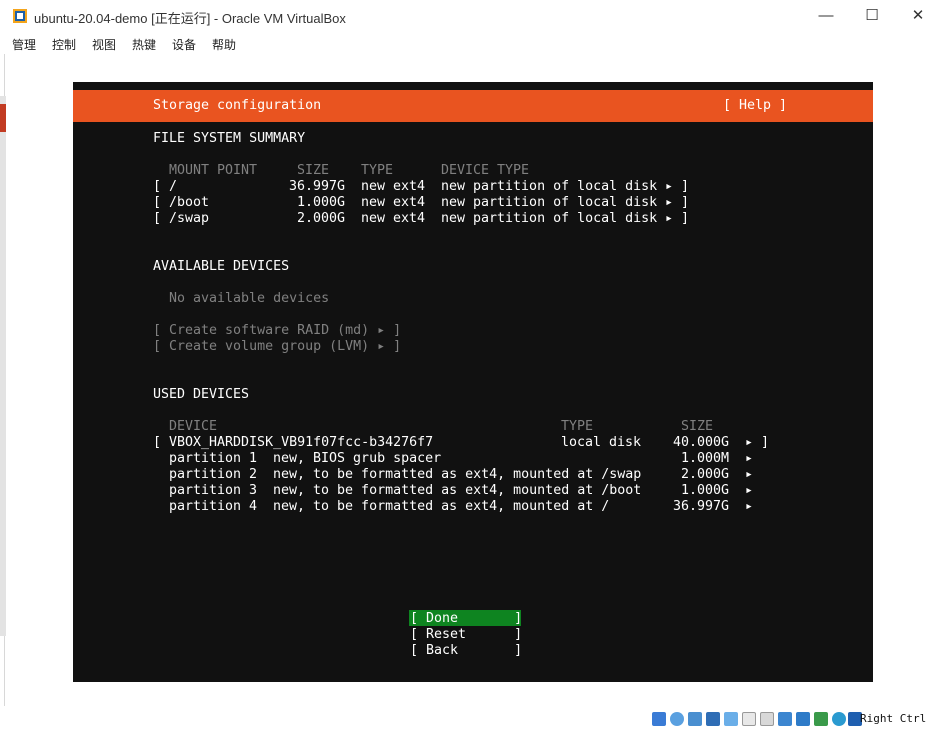  I want to click on mount-point: /swap, so click(189, 218).